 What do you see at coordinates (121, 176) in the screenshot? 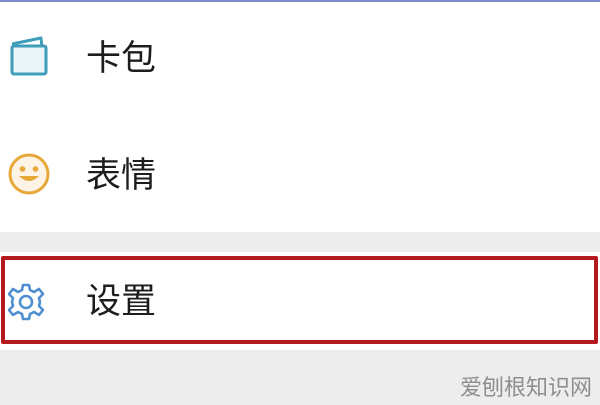
I see `menu-item-label: 表情` at bounding box center [121, 176].